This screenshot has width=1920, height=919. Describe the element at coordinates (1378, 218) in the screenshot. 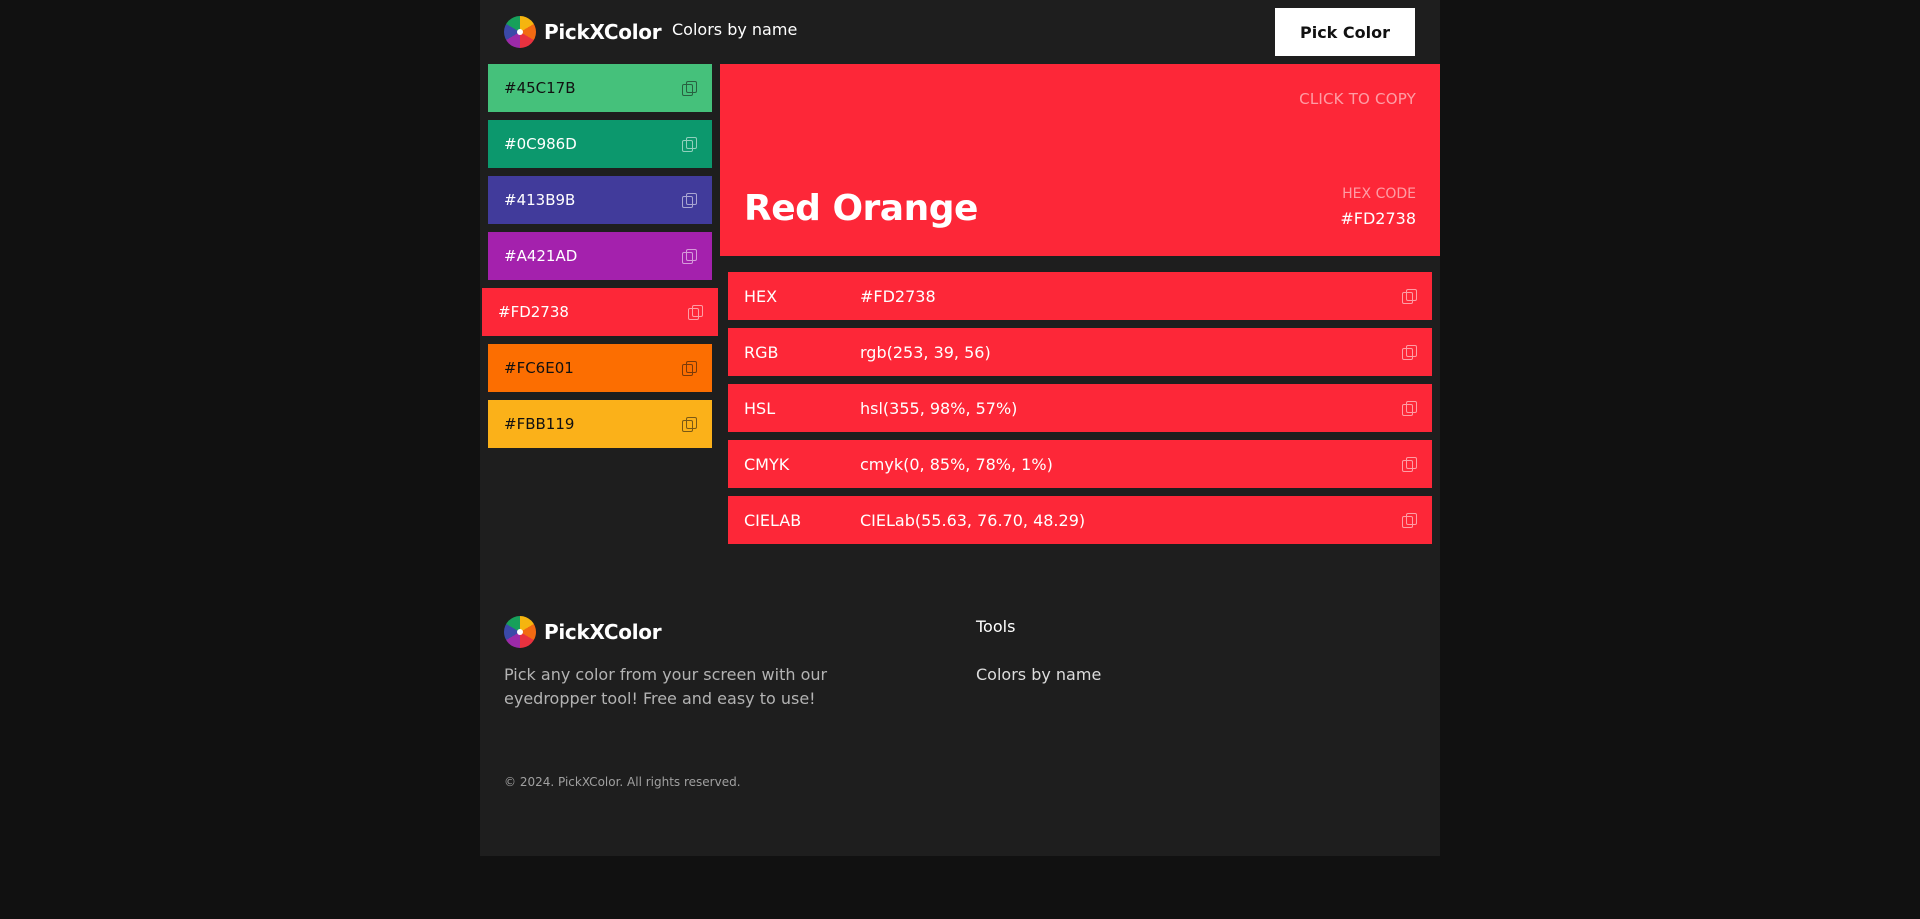

I see `hex-code-value: #FD2738` at that location.